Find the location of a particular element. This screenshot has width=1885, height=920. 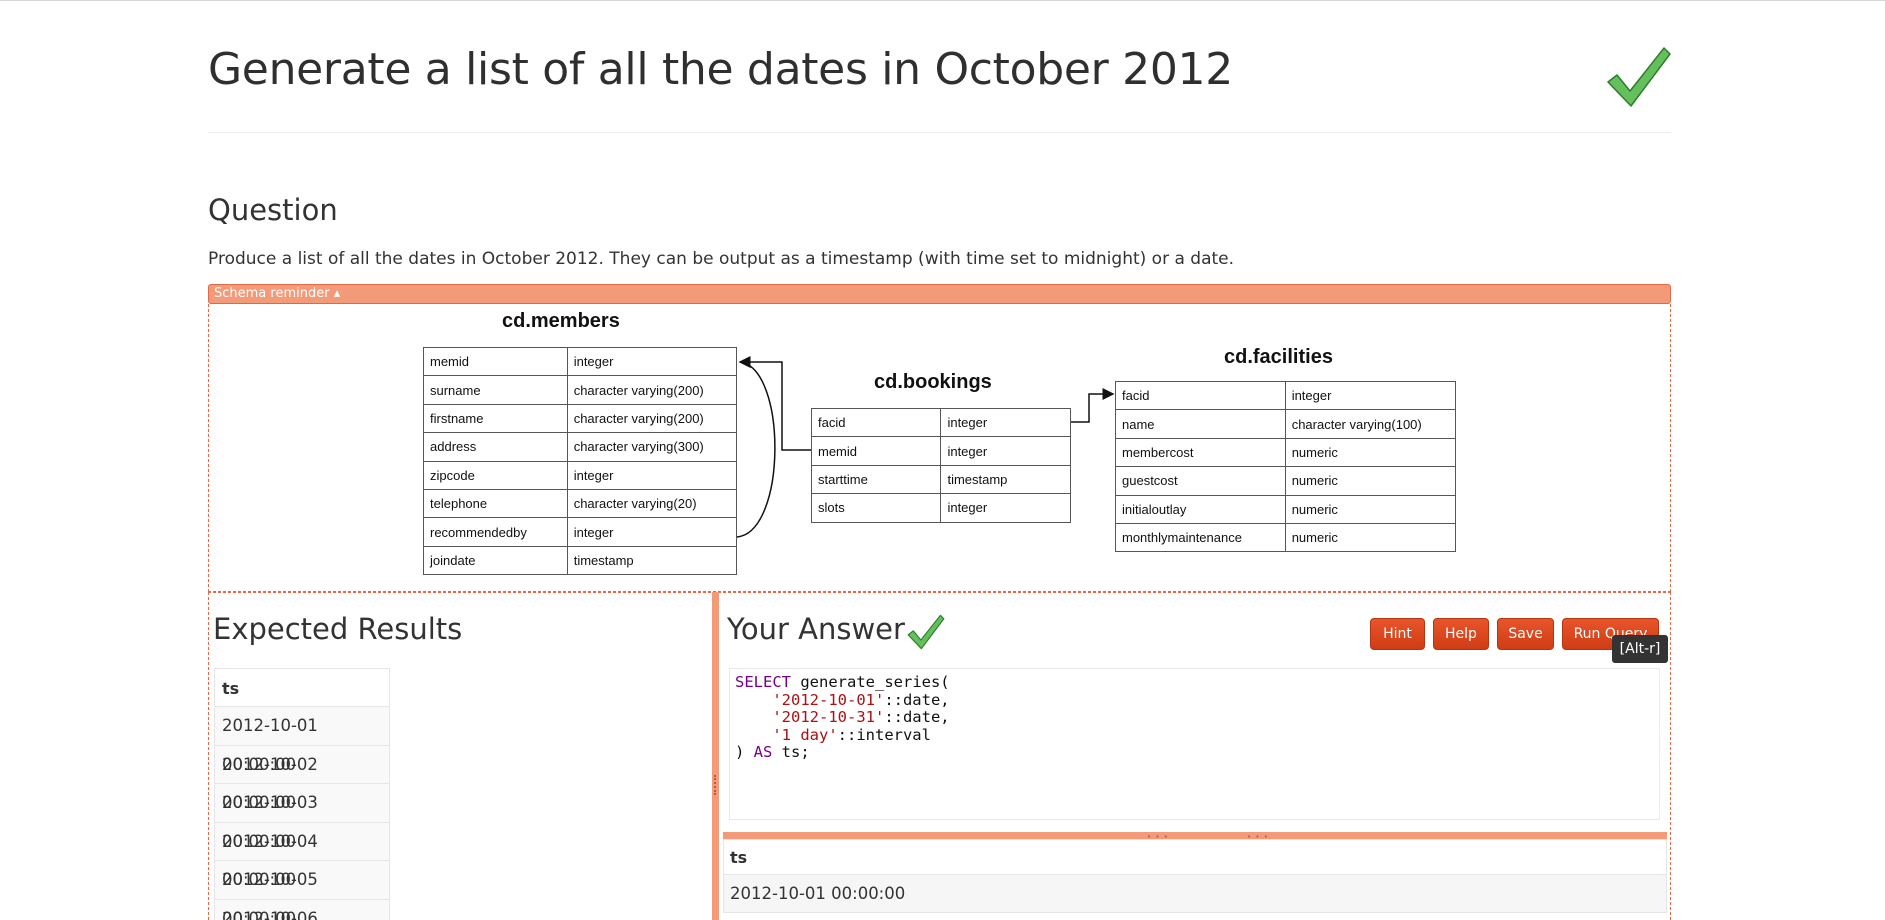

splitter-grip-icon is located at coordinates (715, 785).